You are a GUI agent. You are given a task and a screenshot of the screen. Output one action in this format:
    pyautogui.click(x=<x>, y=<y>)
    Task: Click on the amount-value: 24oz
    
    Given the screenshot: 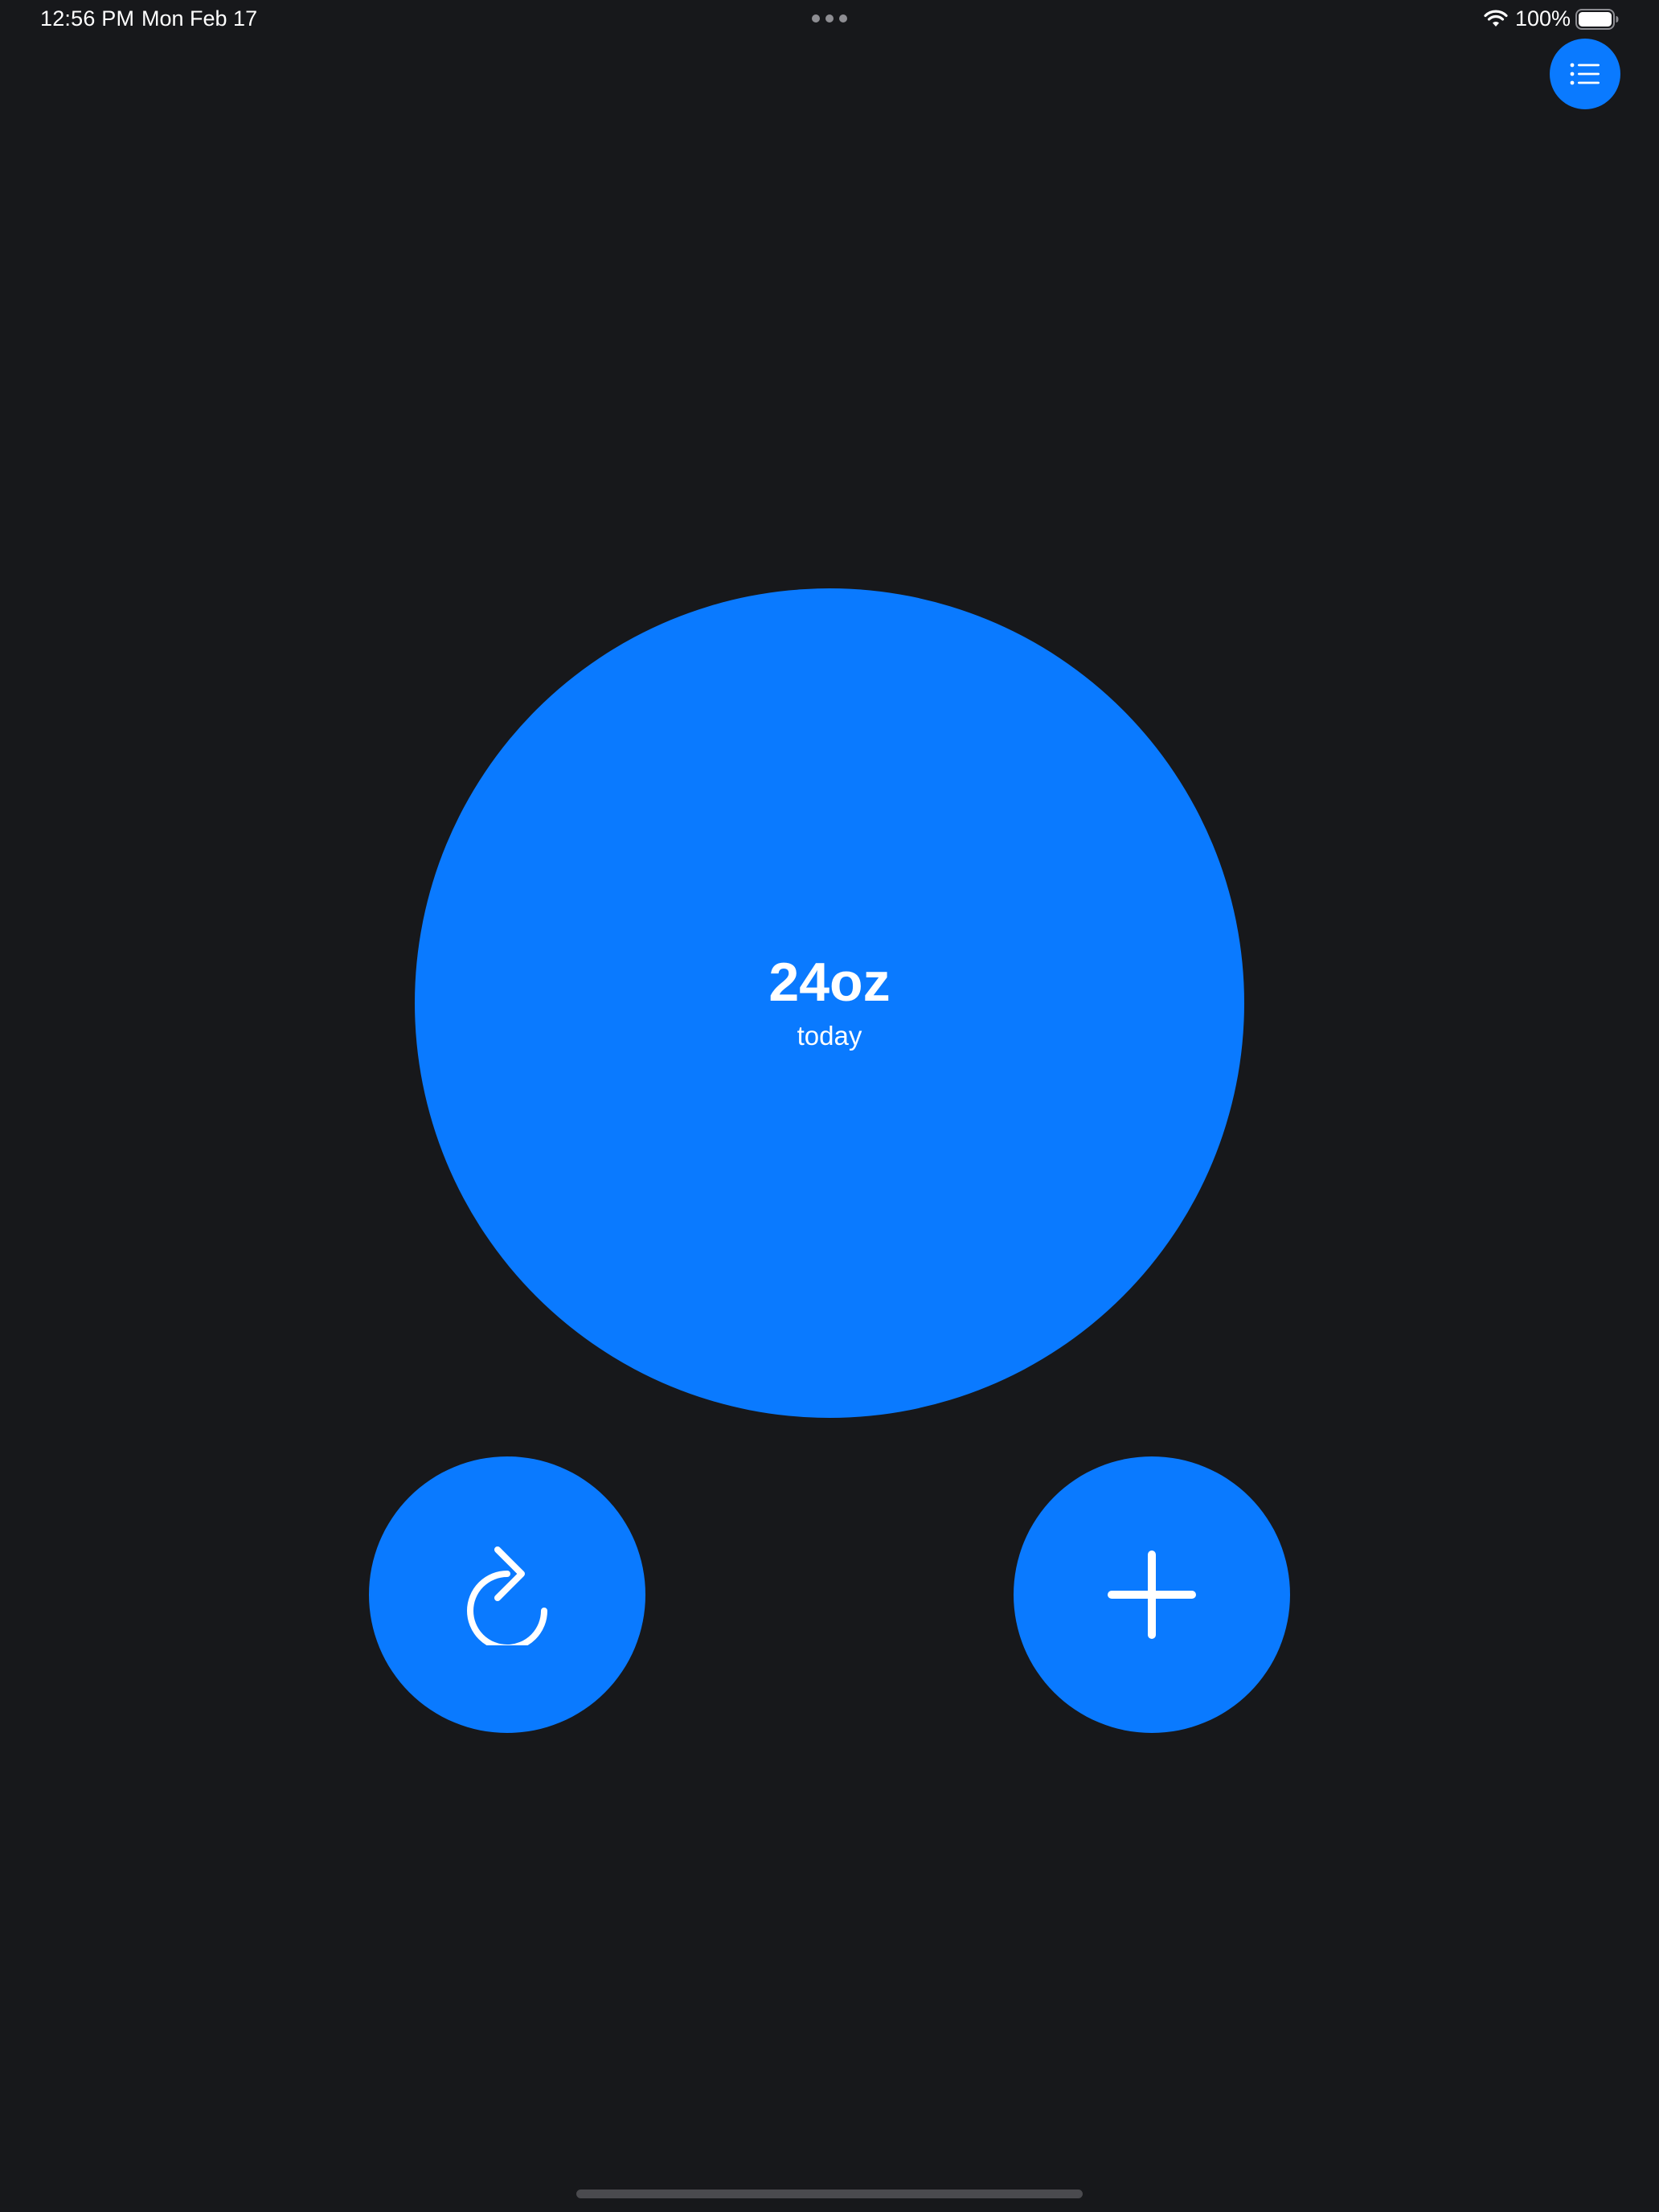 What is the action you would take?
    pyautogui.click(x=829, y=982)
    